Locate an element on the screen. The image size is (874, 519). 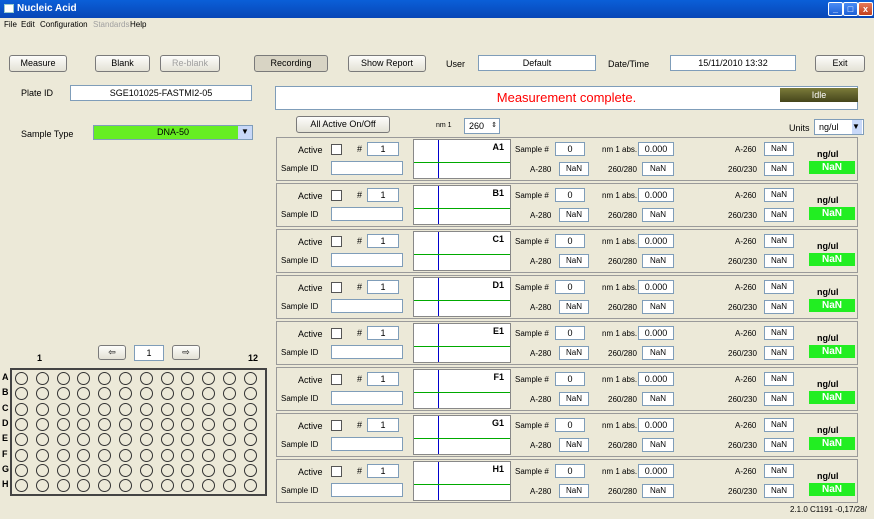
measure-button: Measure is located at coordinates (38, 63).